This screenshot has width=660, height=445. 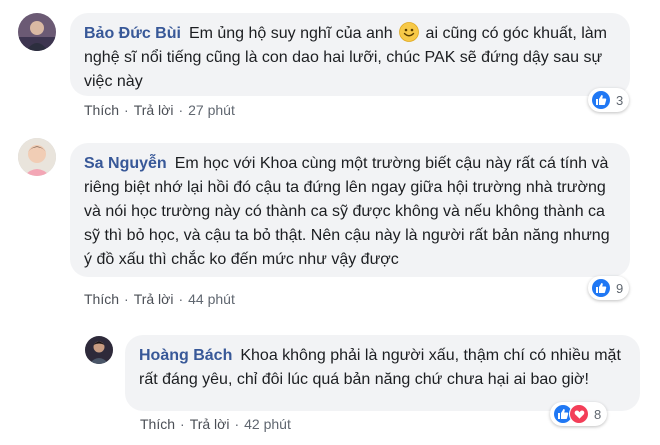 What do you see at coordinates (620, 100) in the screenshot?
I see `reaction-count: 3` at bounding box center [620, 100].